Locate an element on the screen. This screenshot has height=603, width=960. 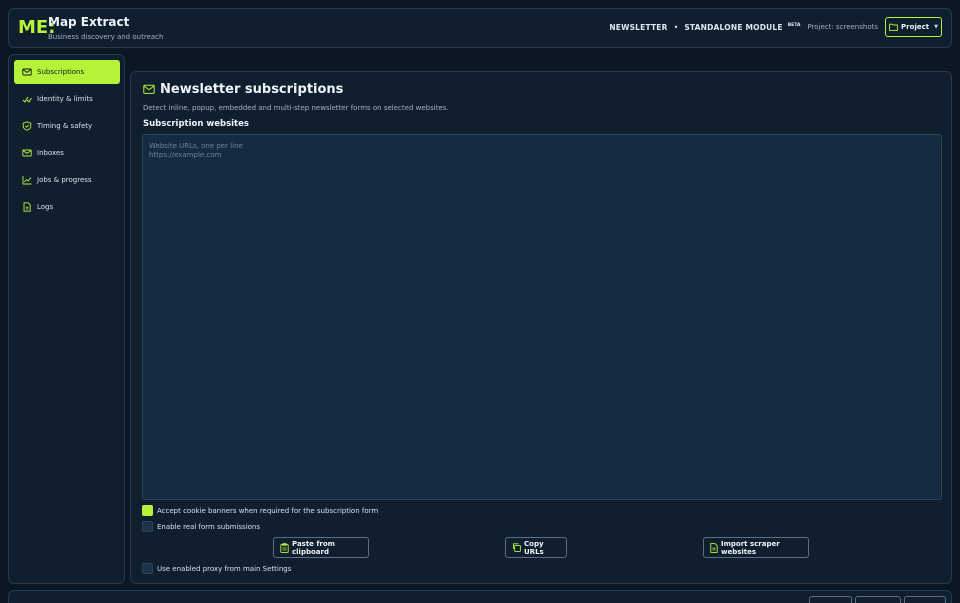
sidebar-item-label: Timing & safety is located at coordinates (65, 126).